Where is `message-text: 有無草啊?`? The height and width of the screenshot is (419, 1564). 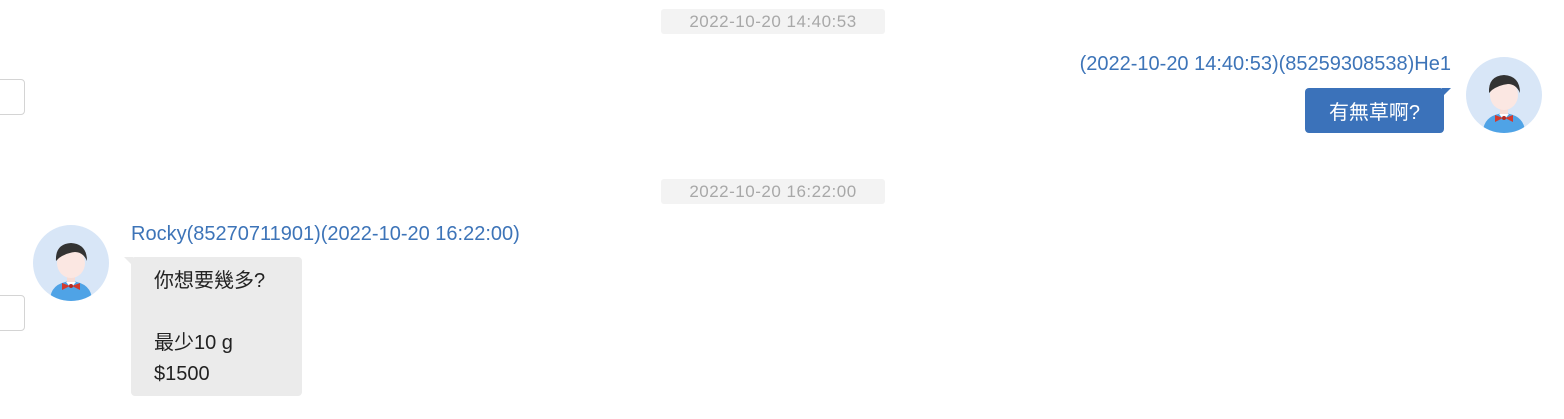 message-text: 有無草啊? is located at coordinates (1374, 113).